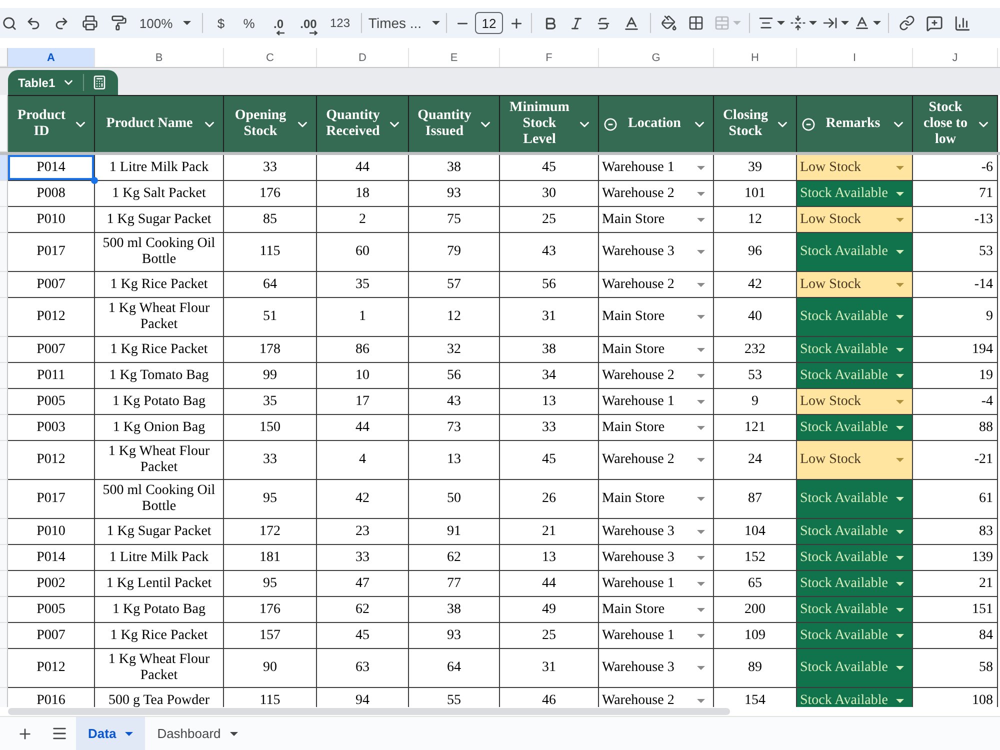 This screenshot has width=1000, height=750. I want to click on scrollbar-thumb, so click(369, 711).